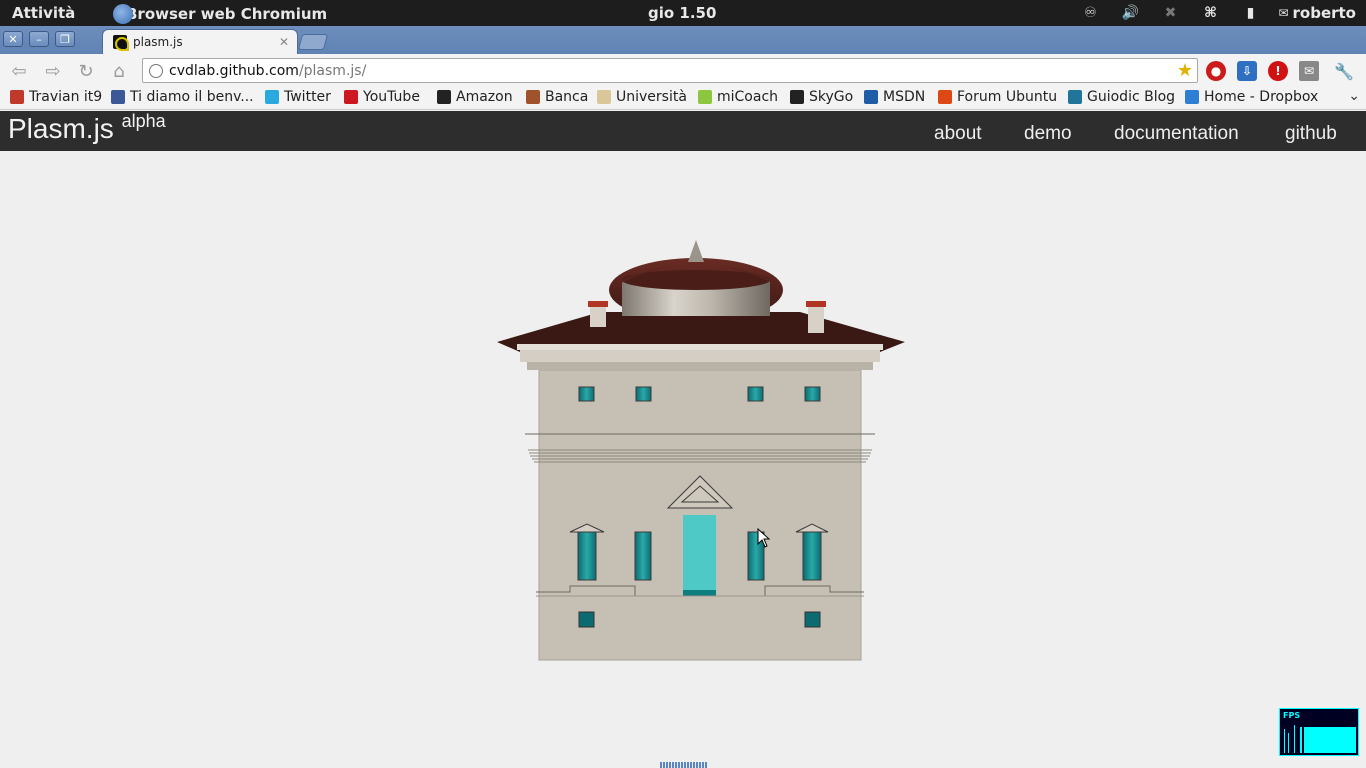 This screenshot has height=768, width=1366. What do you see at coordinates (307, 97) in the screenshot?
I see `bookmark-label: Twitter` at bounding box center [307, 97].